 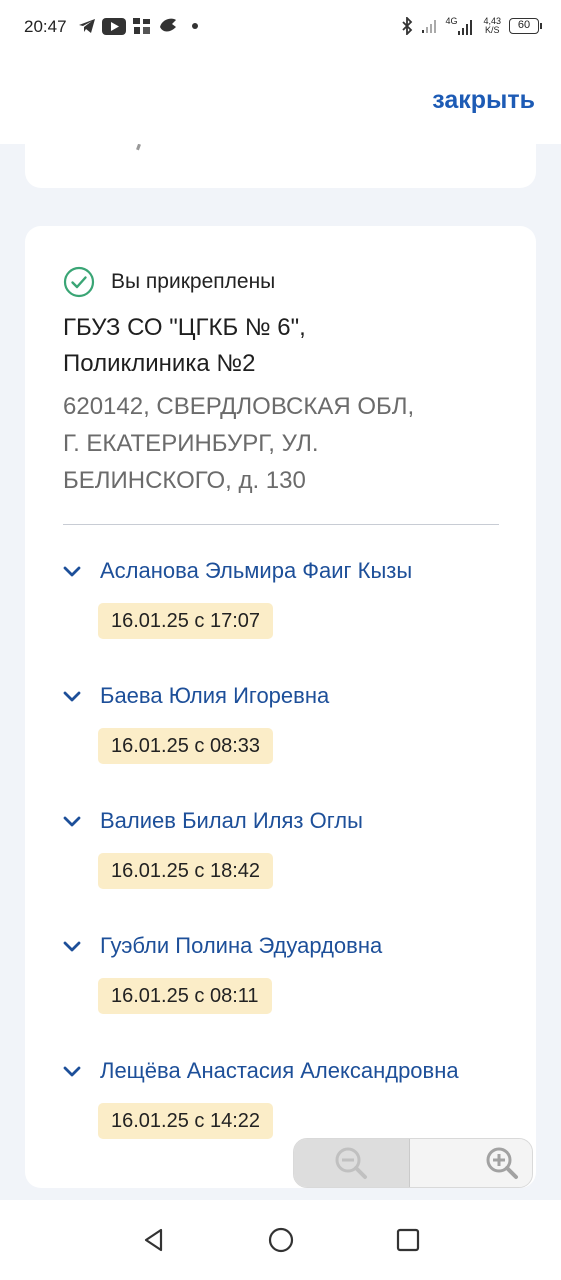 What do you see at coordinates (195, 26) in the screenshot?
I see `more-notifications-dot` at bounding box center [195, 26].